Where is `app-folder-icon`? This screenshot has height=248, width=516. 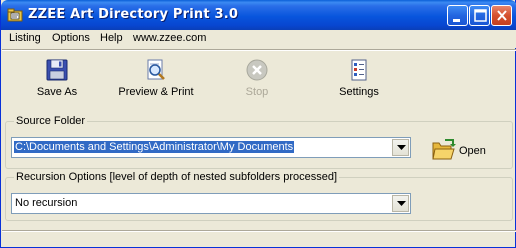
app-folder-icon is located at coordinates (15, 15).